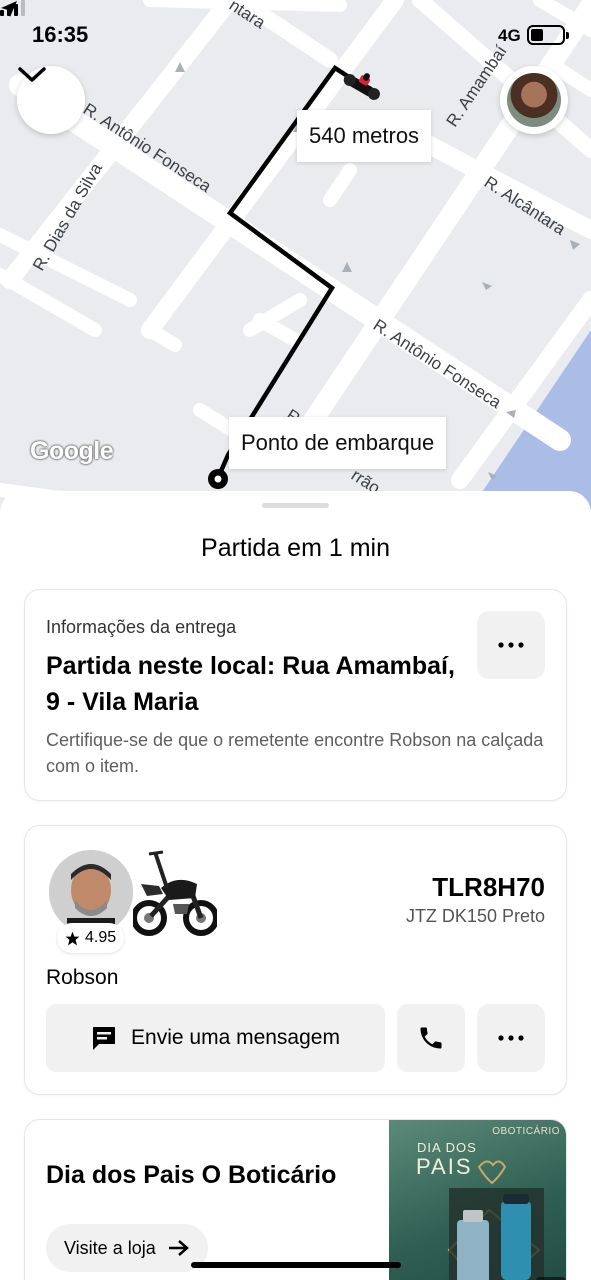 The width and height of the screenshot is (591, 1280). I want to click on visit-store-label: Visite a loja, so click(110, 1247).